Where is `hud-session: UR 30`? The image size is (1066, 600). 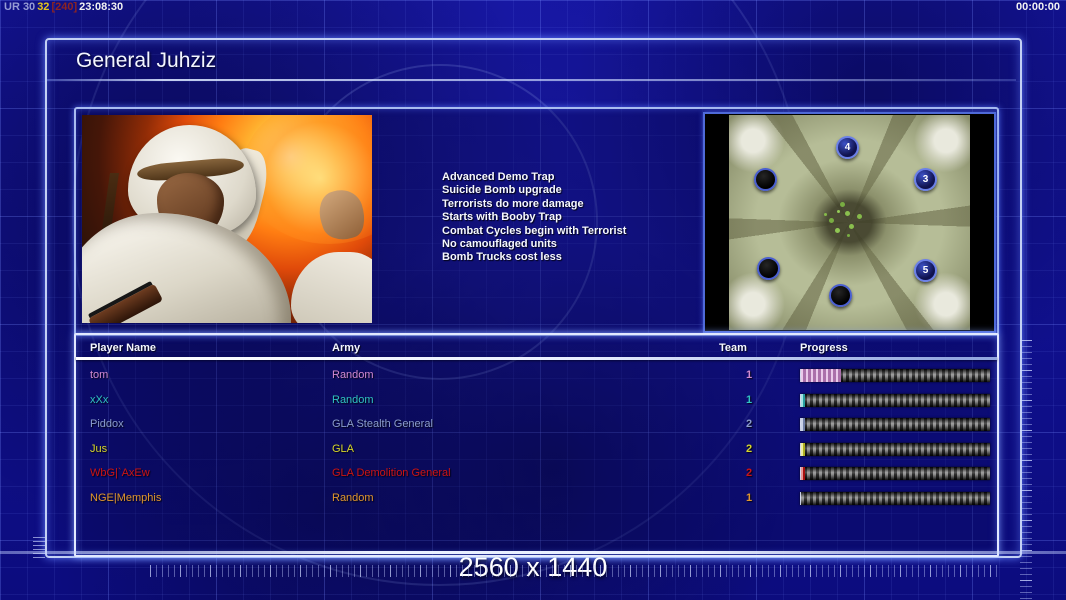
hud-session: UR 30 is located at coordinates (20, 7).